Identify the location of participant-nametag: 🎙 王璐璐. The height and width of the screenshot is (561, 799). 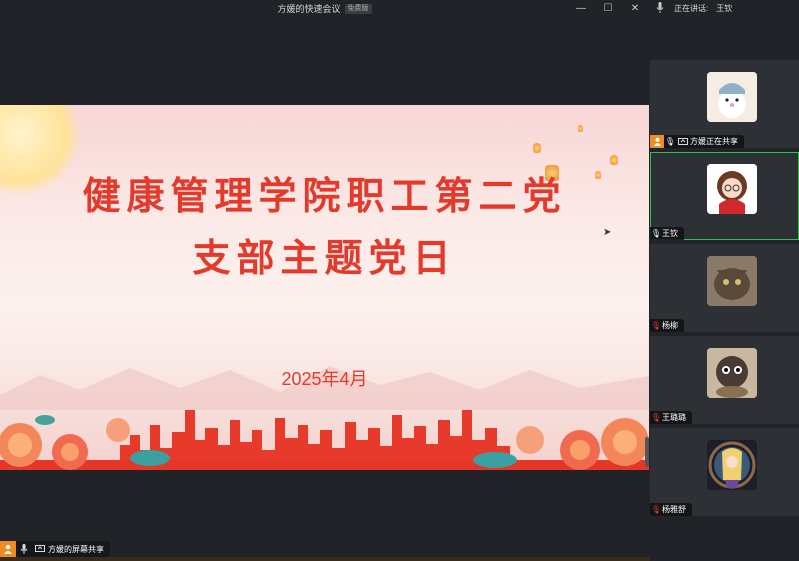
(671, 417).